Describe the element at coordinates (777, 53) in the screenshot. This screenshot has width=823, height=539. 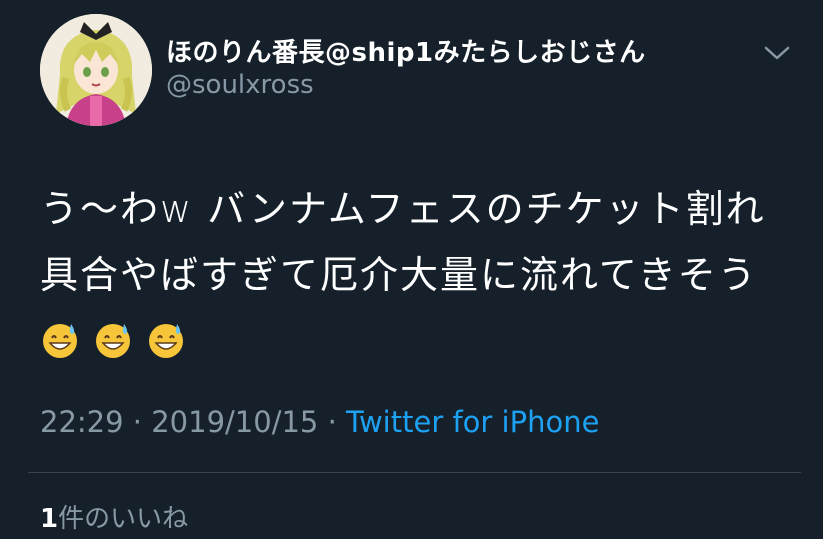
I see `chevron-down-icon` at that location.